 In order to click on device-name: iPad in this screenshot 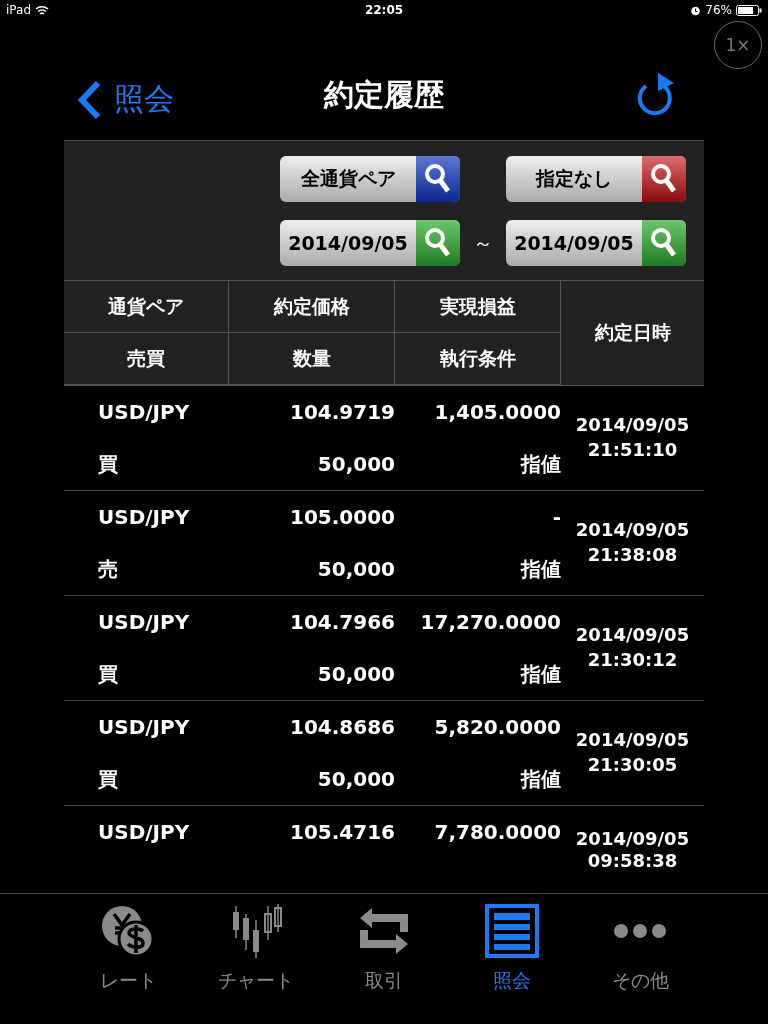, I will do `click(18, 10)`.